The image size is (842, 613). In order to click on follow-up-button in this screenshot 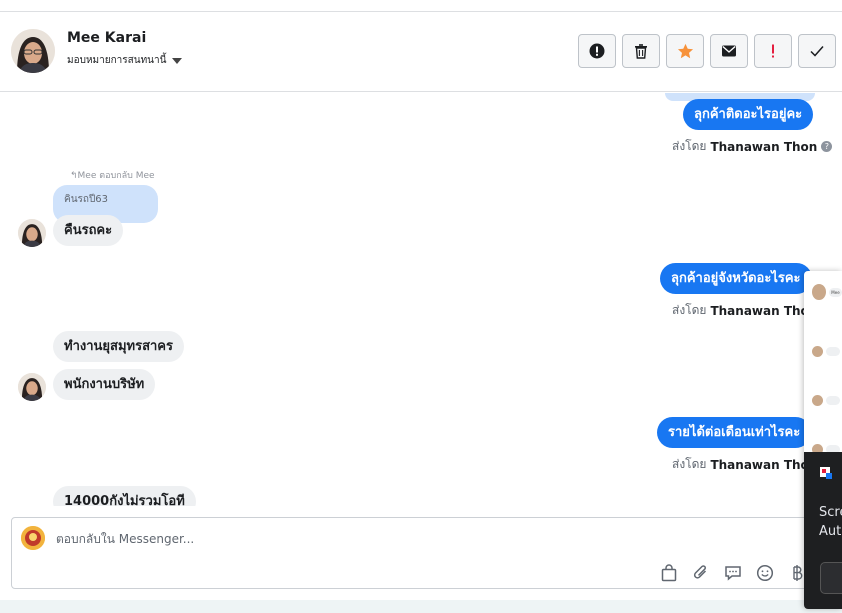, I will do `click(773, 51)`.